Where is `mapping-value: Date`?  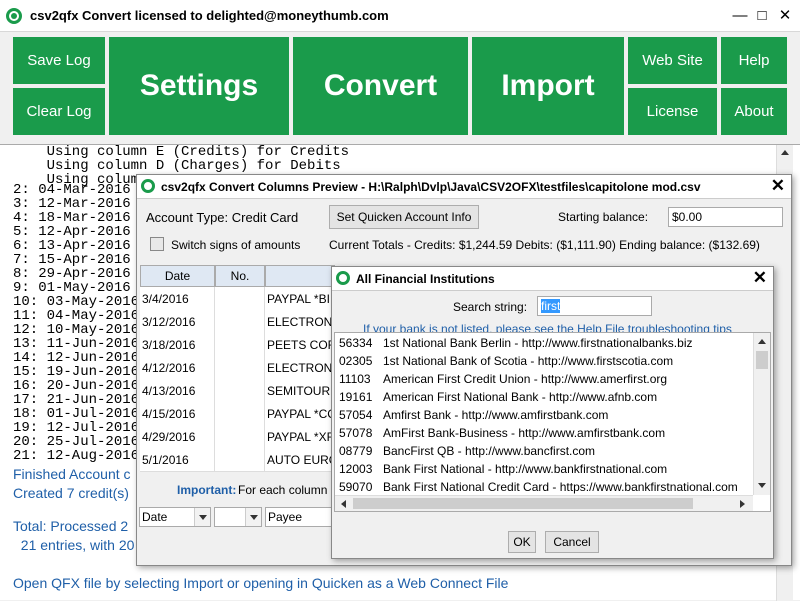 mapping-value: Date is located at coordinates (155, 517).